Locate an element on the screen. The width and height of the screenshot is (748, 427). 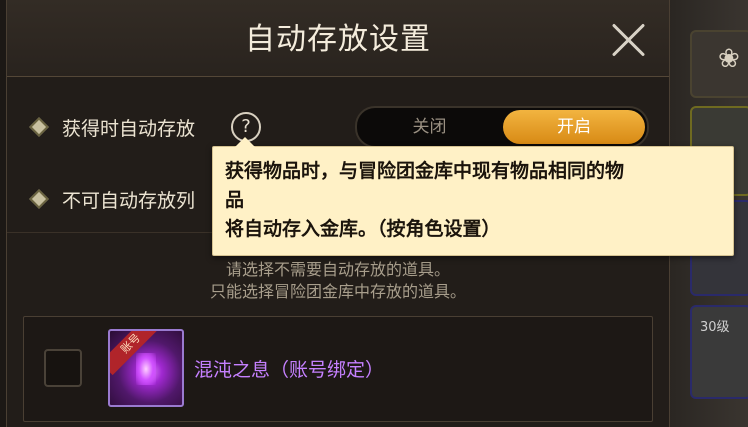
item-glow is located at coordinates (146, 369).